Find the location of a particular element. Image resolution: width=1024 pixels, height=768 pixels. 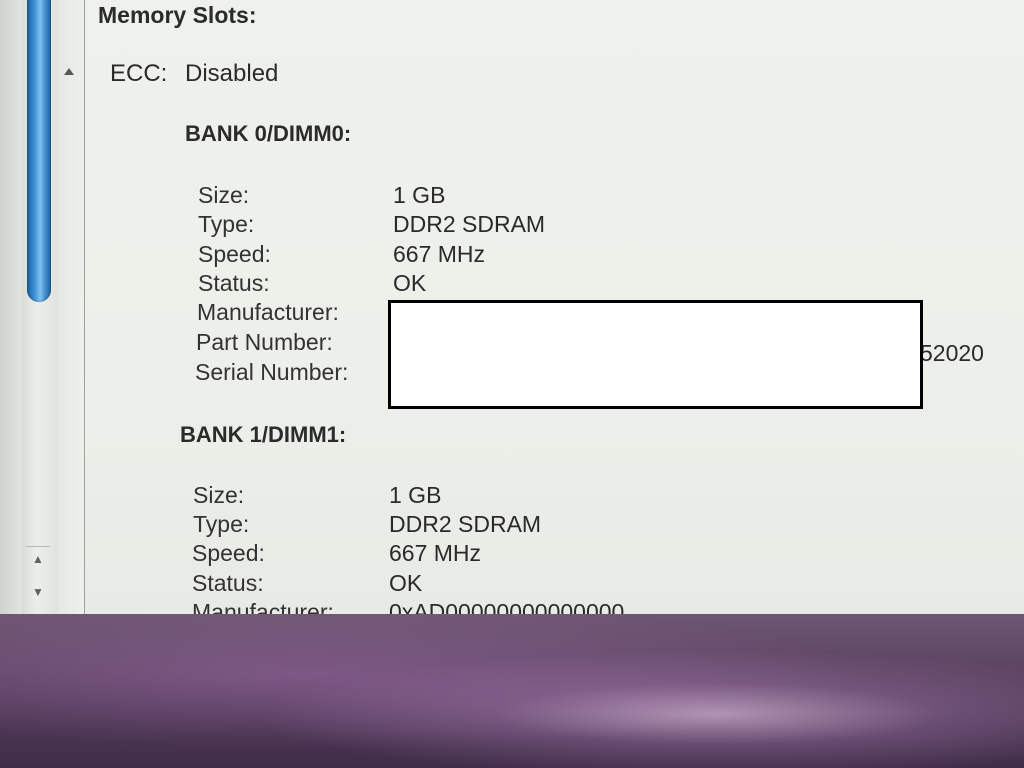

bank-1-type-label: Type: is located at coordinates (221, 524).